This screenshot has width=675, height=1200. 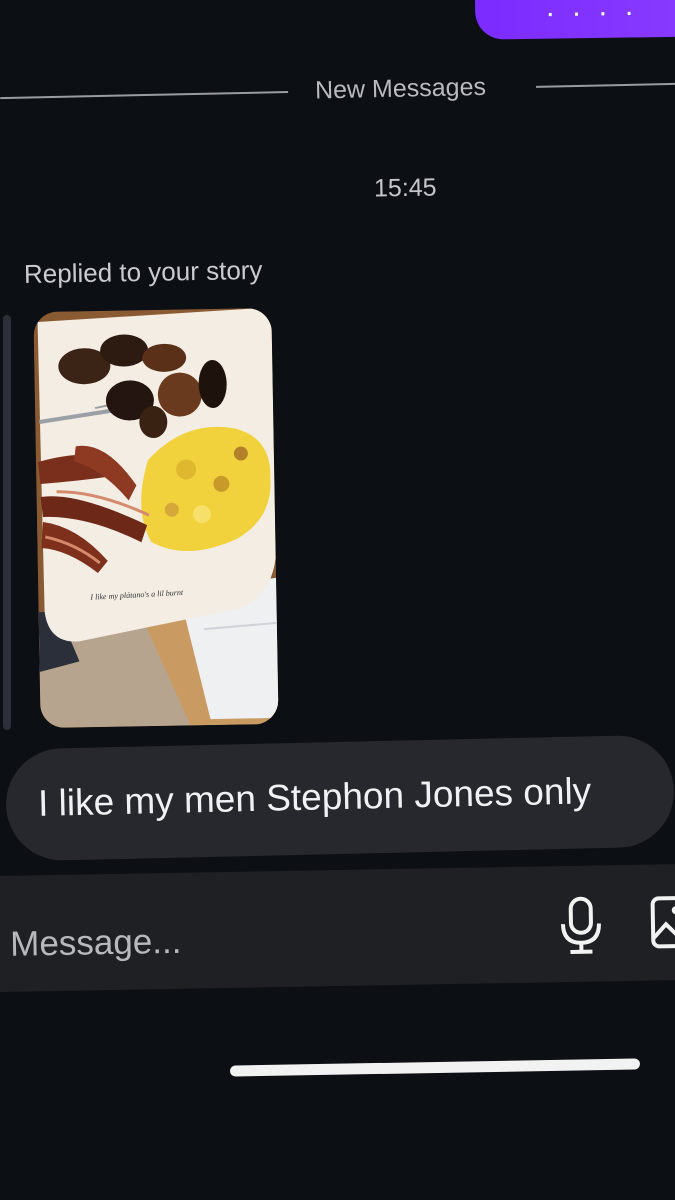 What do you see at coordinates (591, 15) in the screenshot?
I see `sent-message-text-clipped: · · · ·` at bounding box center [591, 15].